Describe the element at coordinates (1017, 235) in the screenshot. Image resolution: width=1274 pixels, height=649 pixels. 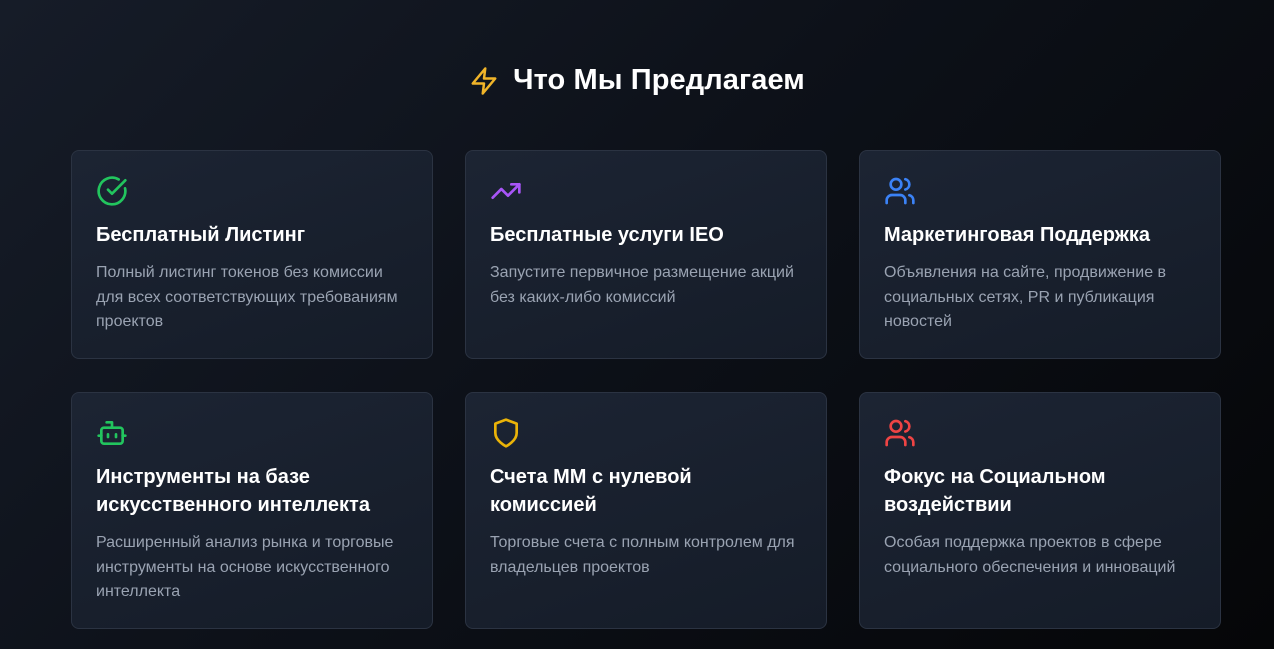
I see `card-title: Маркетинговая Поддержка` at that location.